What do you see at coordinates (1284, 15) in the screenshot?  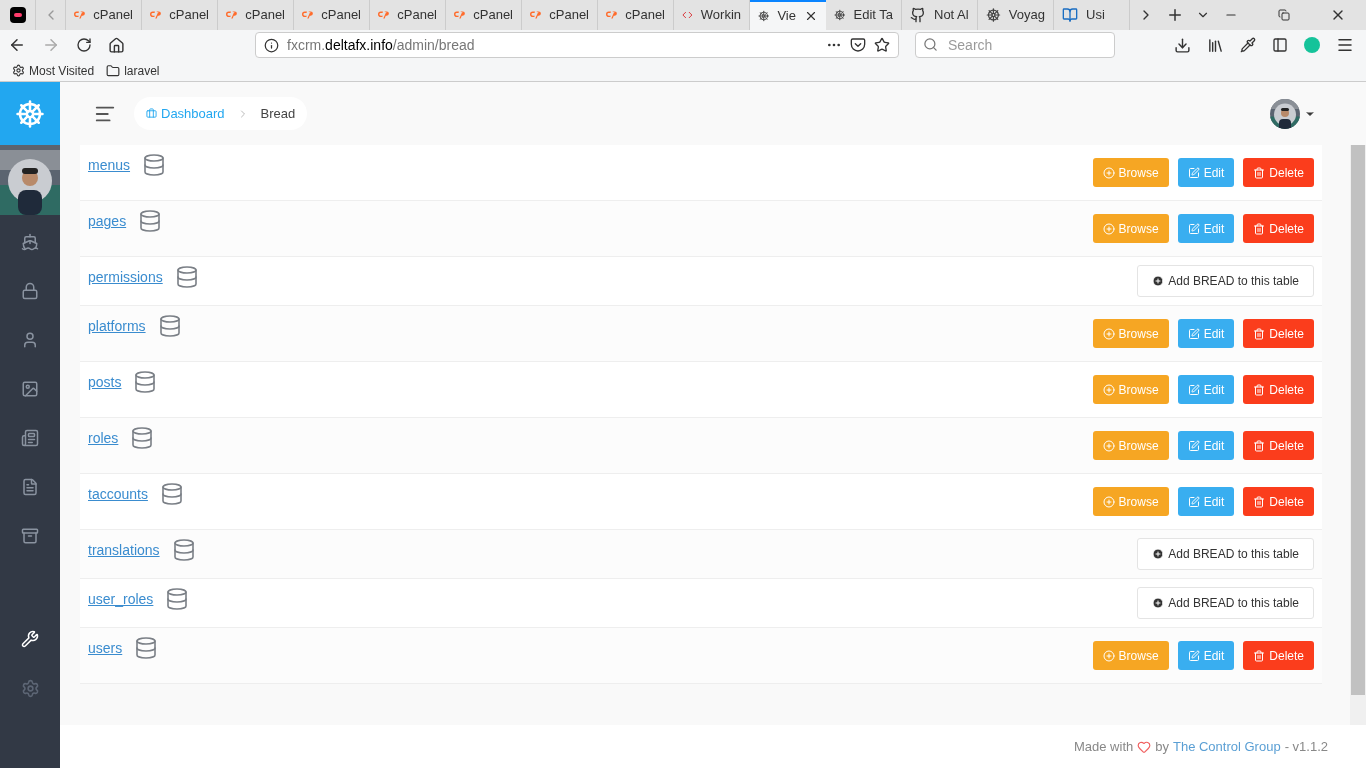 I see `restore-icon` at bounding box center [1284, 15].